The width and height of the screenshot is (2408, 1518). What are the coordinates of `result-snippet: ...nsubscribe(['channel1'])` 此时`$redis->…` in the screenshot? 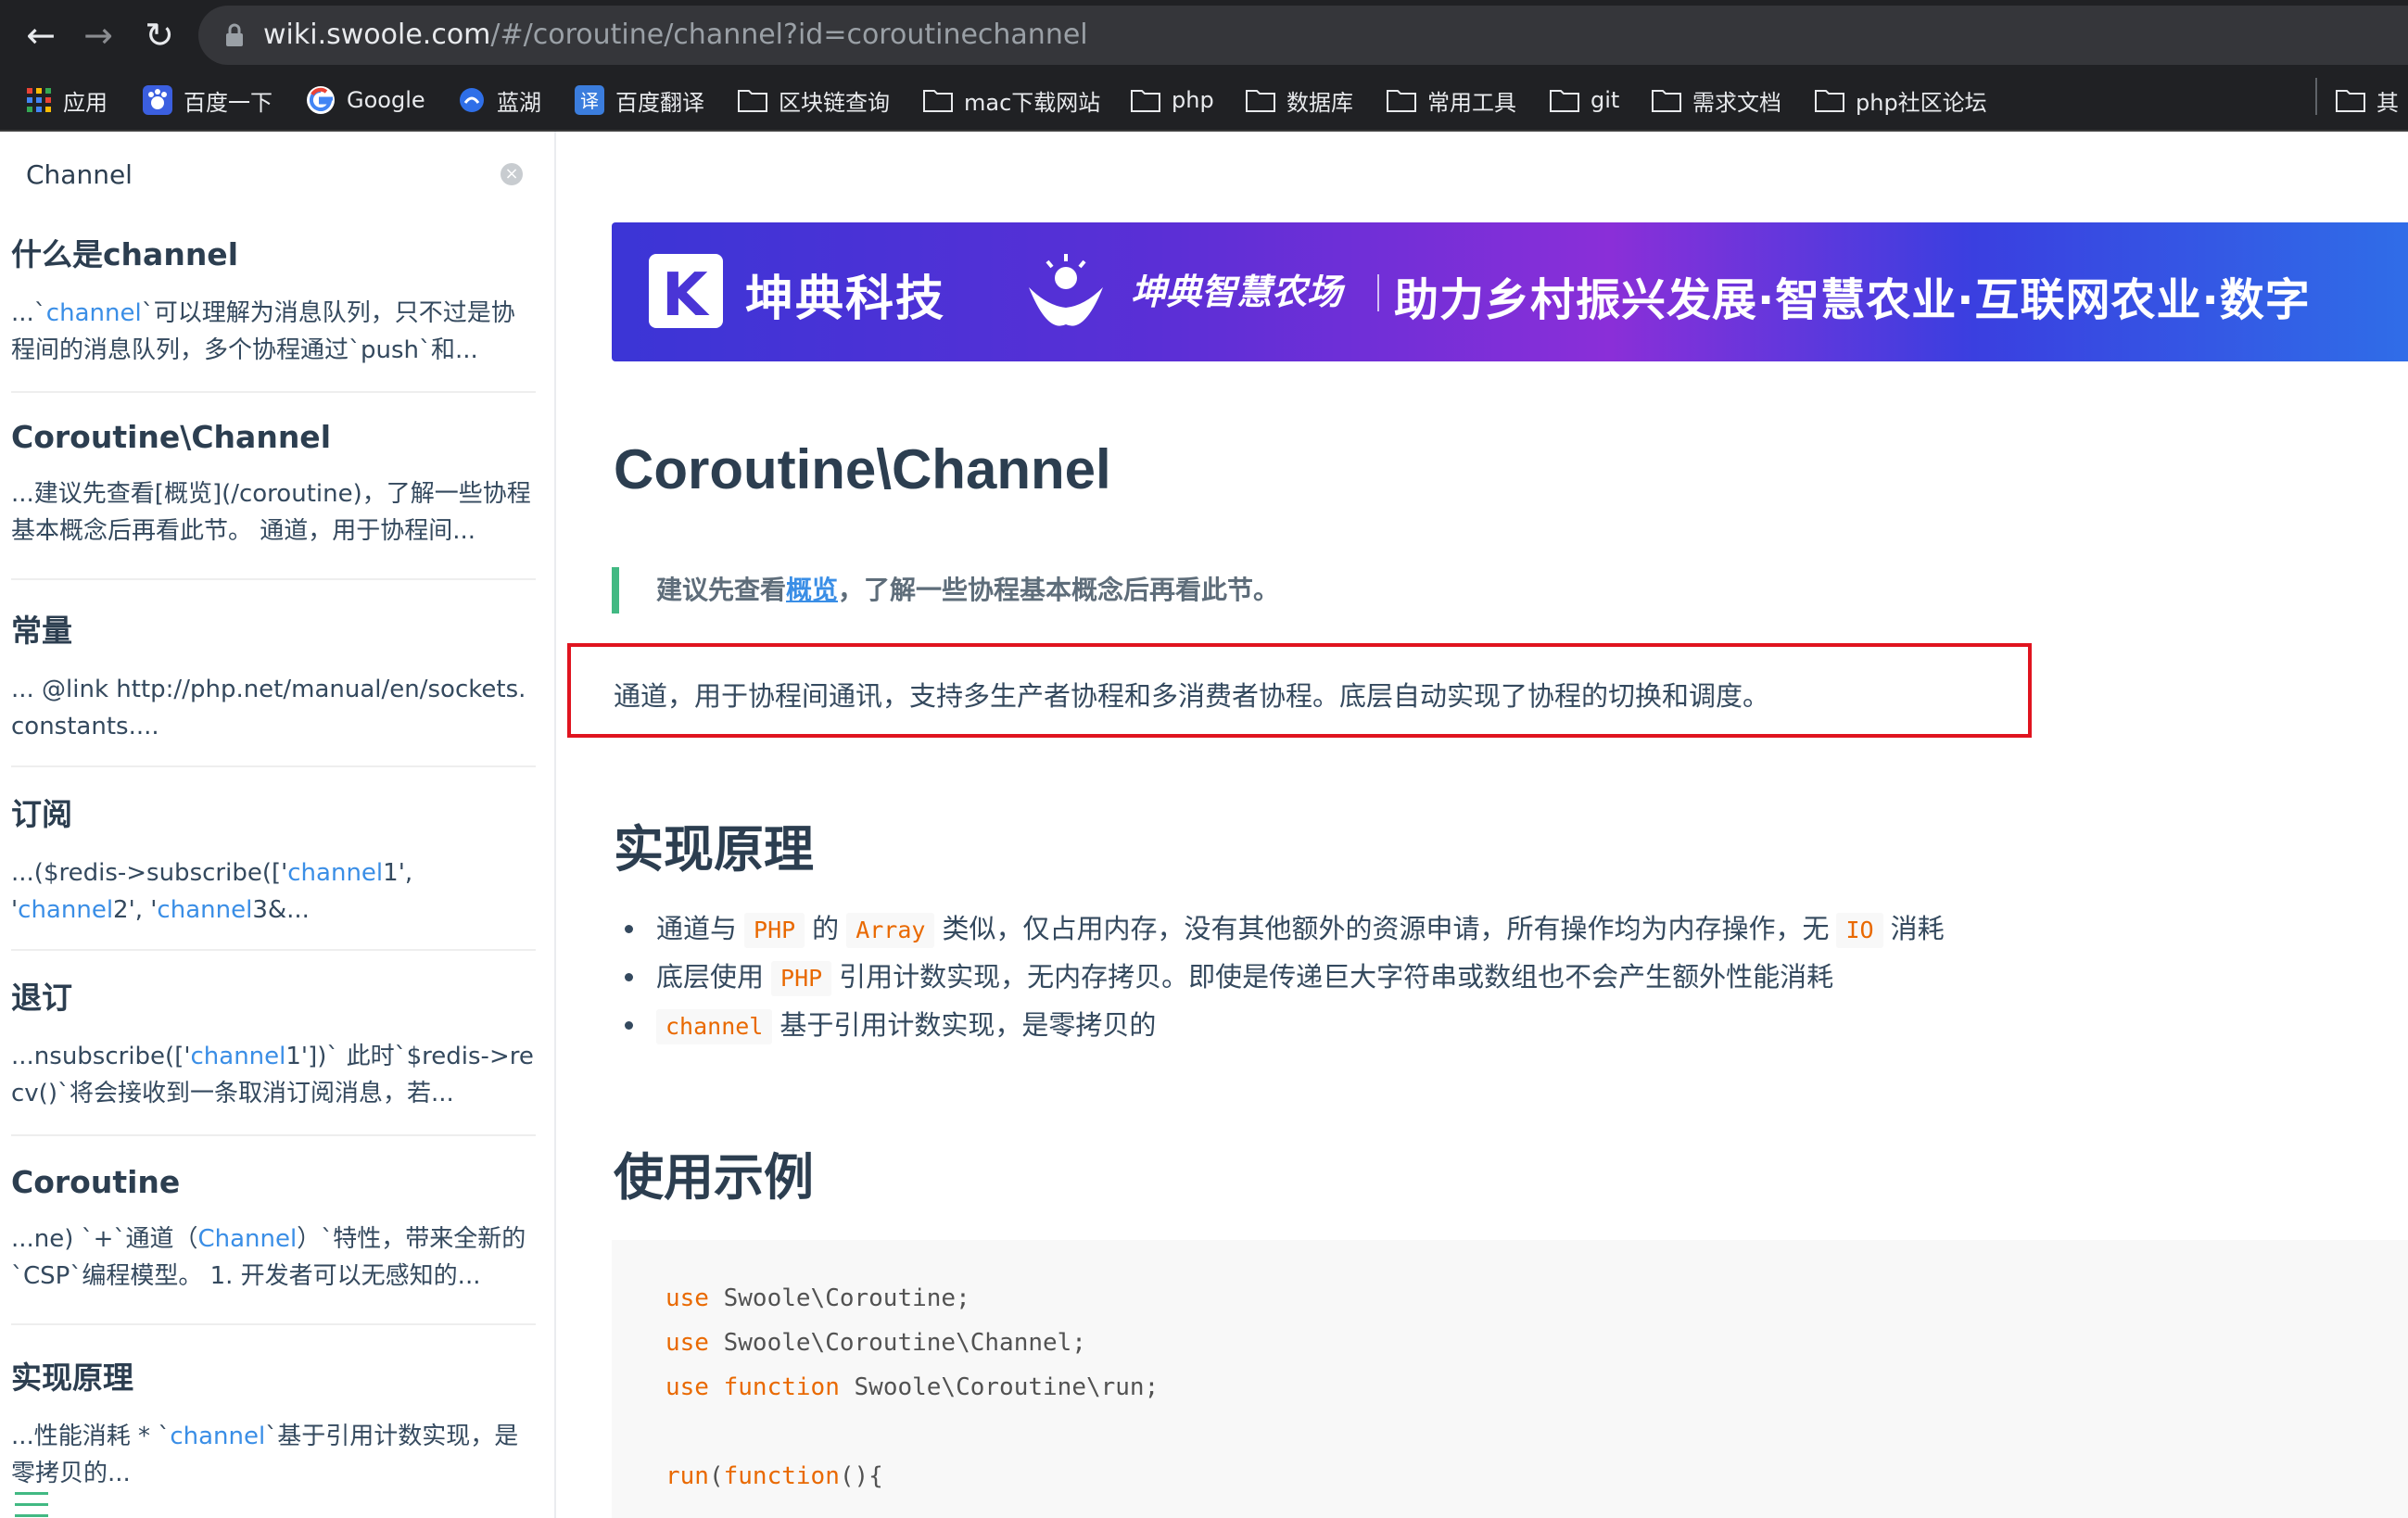 It's located at (272, 1075).